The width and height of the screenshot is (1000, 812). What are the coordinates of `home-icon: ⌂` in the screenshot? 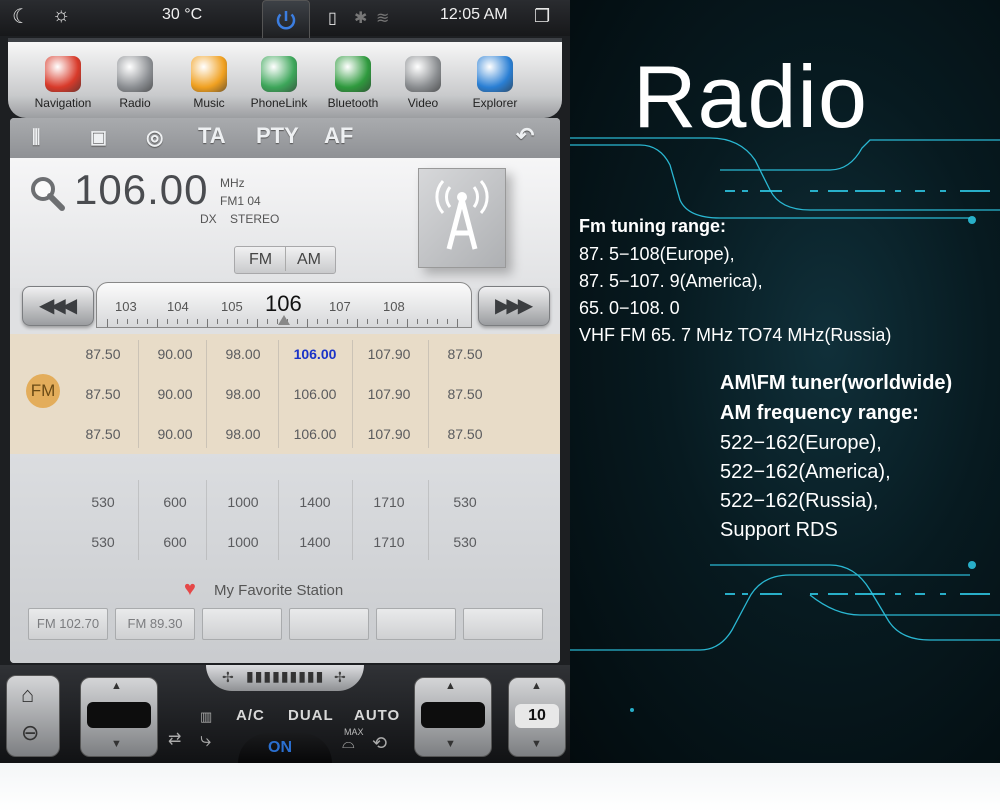 It's located at (27, 695).